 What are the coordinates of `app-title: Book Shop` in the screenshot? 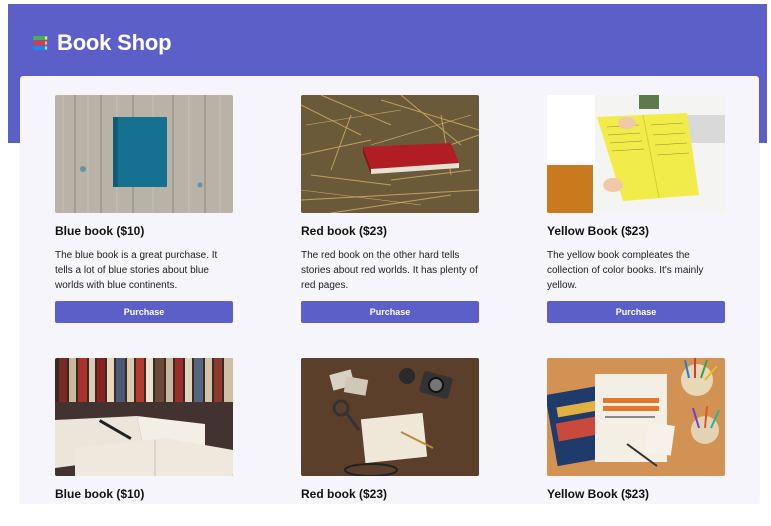 It's located at (114, 42).